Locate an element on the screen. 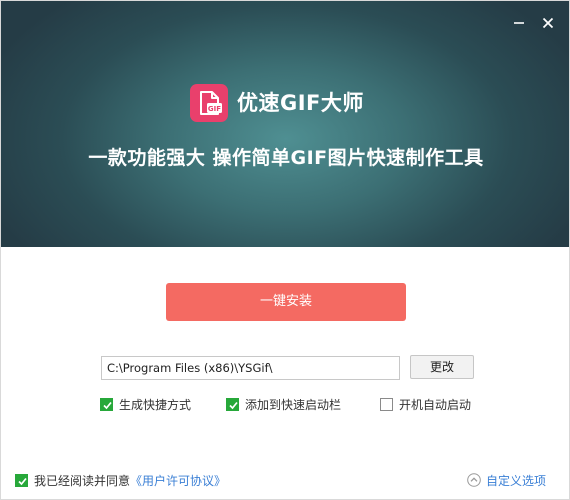  option-quick-launch: 添加到快速启动栏 is located at coordinates (283, 404).